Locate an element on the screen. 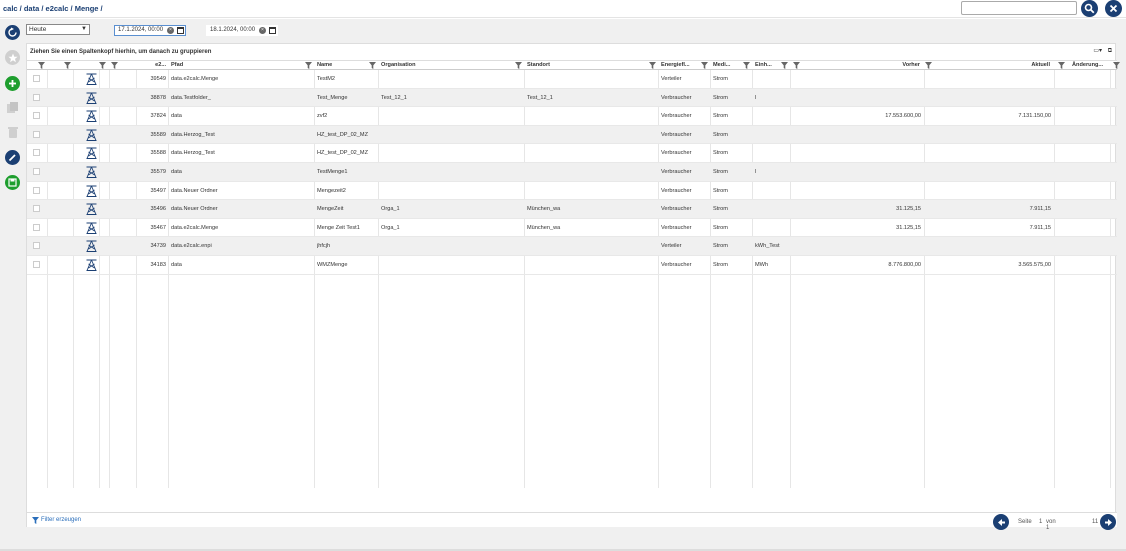 This screenshot has width=1126, height=551. page-total: von 1 is located at coordinates (1051, 525).